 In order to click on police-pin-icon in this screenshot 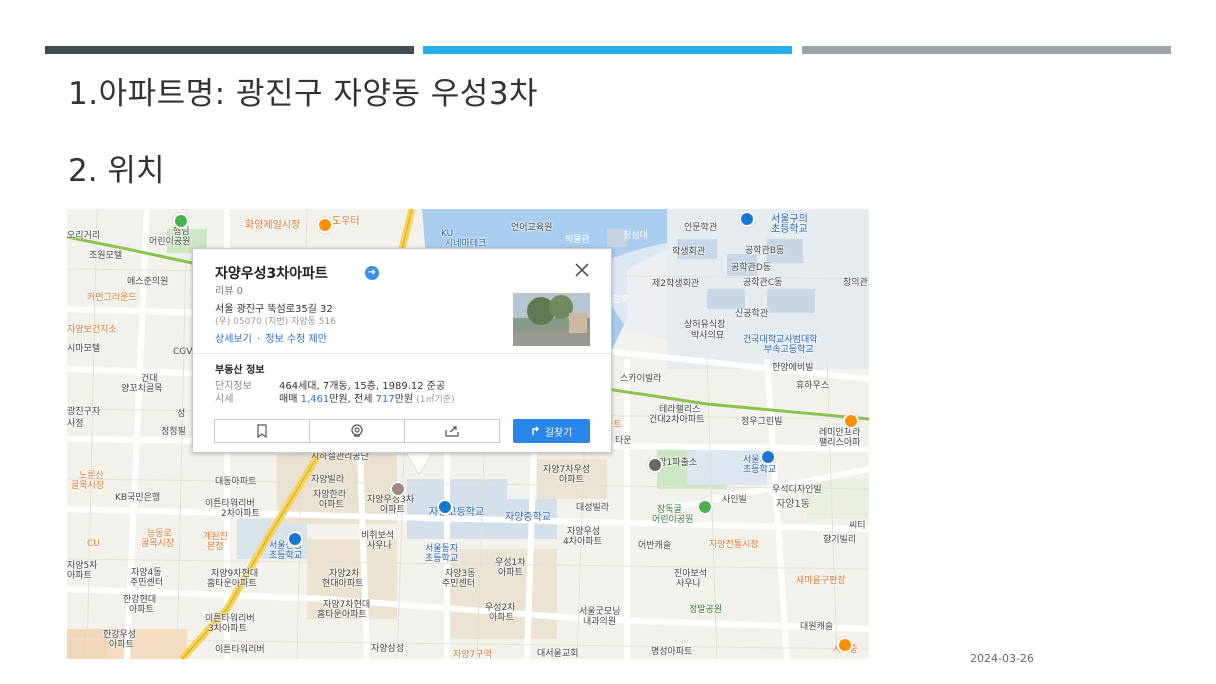, I will do `click(655, 465)`.